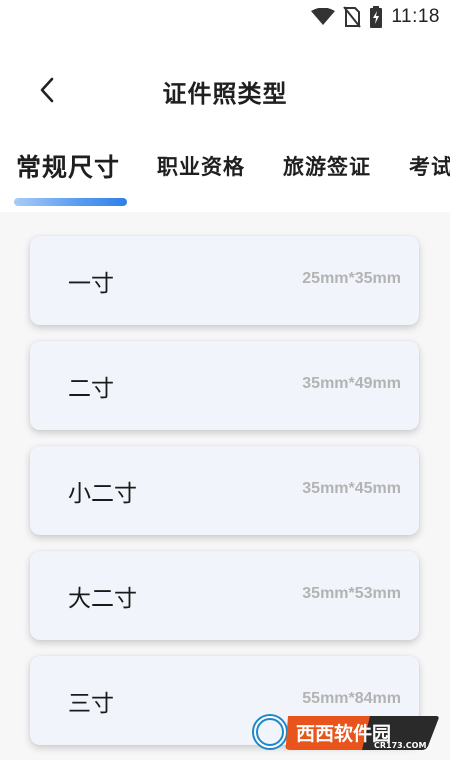  What do you see at coordinates (70, 202) in the screenshot?
I see `active-tab-indicator` at bounding box center [70, 202].